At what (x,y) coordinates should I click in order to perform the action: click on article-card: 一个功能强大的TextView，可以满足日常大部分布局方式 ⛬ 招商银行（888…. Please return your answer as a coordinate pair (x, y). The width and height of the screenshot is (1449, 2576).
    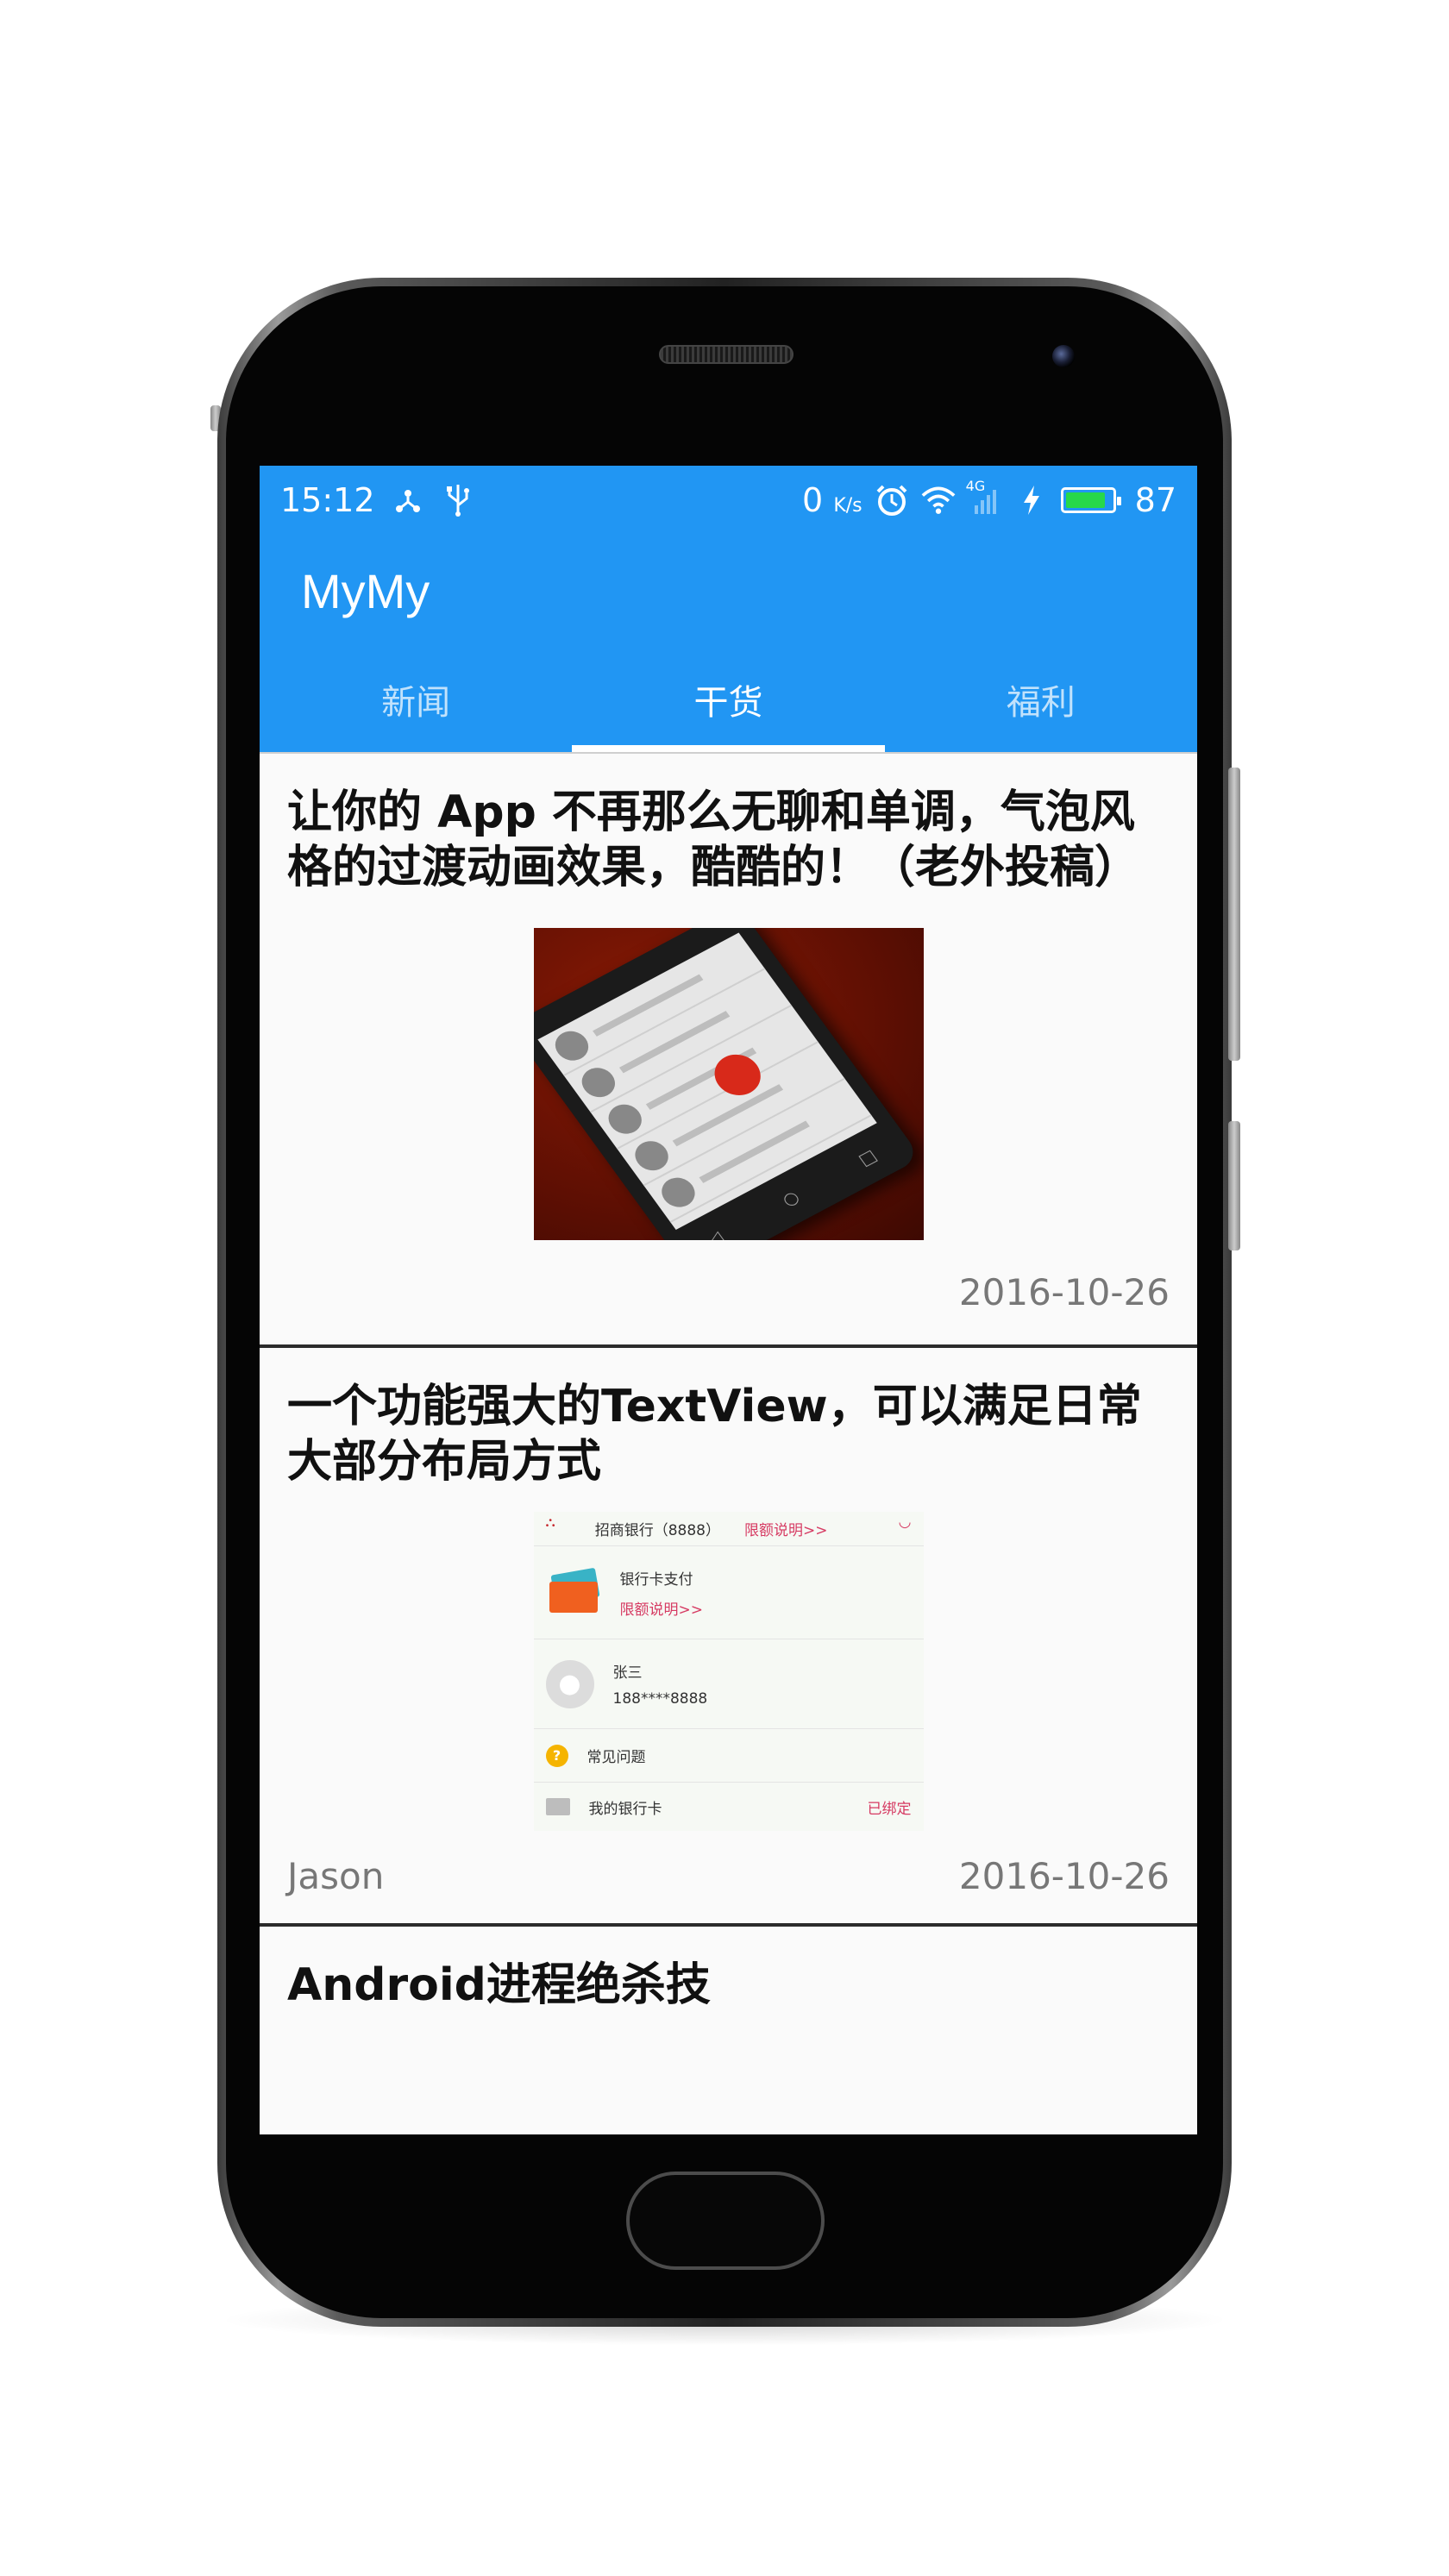
    Looking at the image, I should click on (729, 1633).